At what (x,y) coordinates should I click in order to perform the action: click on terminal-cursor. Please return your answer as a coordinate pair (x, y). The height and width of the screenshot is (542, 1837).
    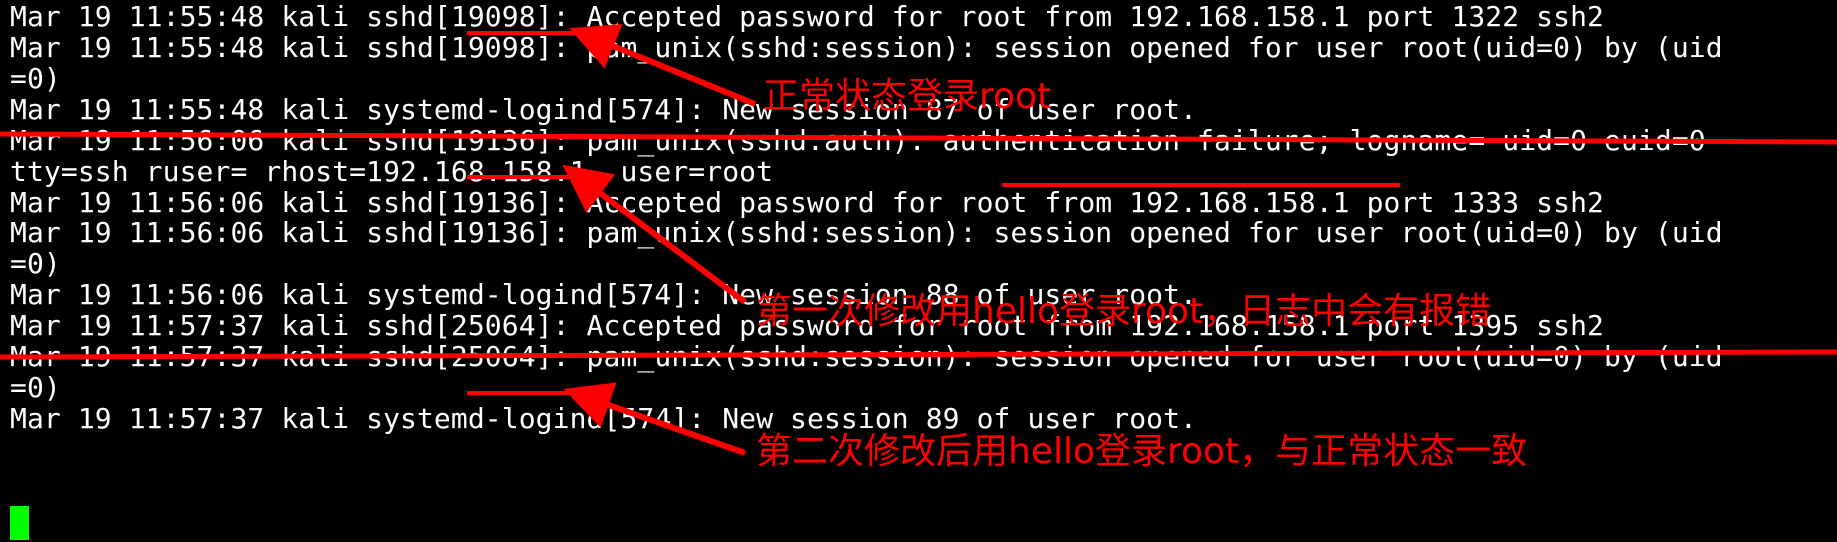
    Looking at the image, I should click on (19, 523).